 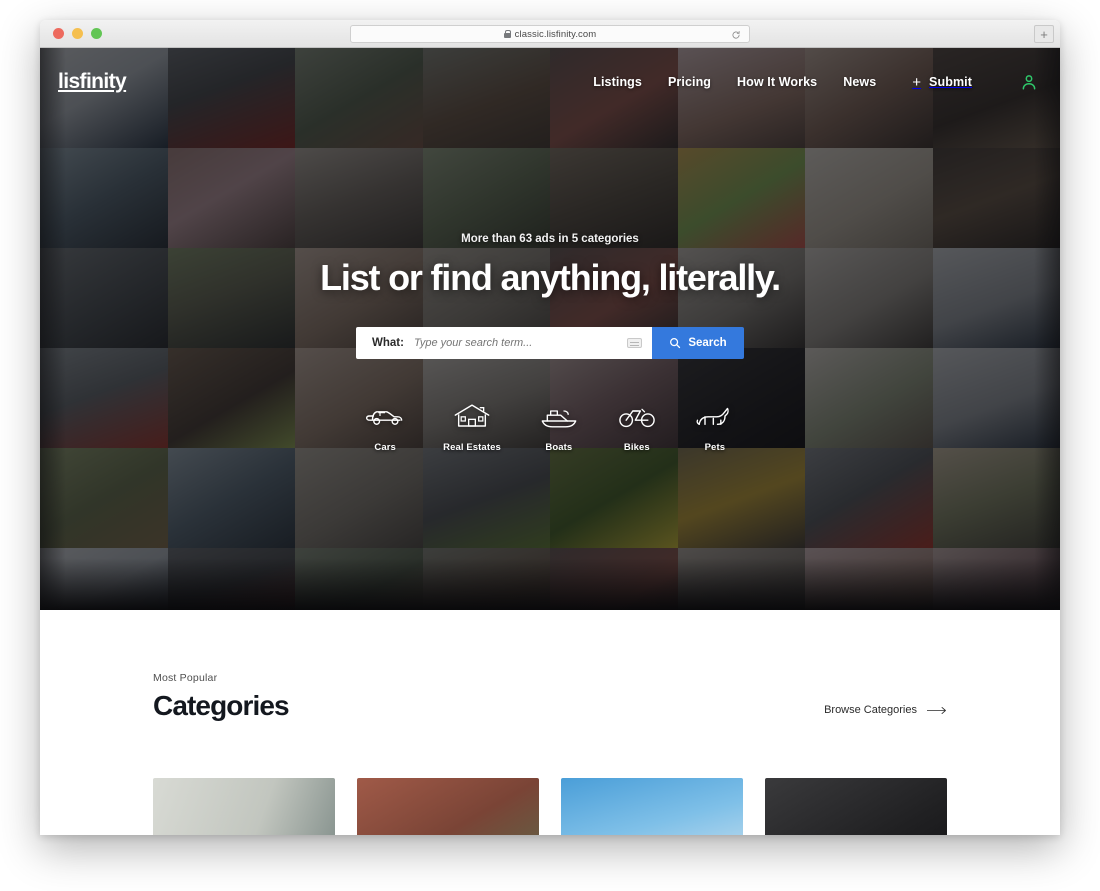 I want to click on browse-categories-label: Browse Categories, so click(x=870, y=710).